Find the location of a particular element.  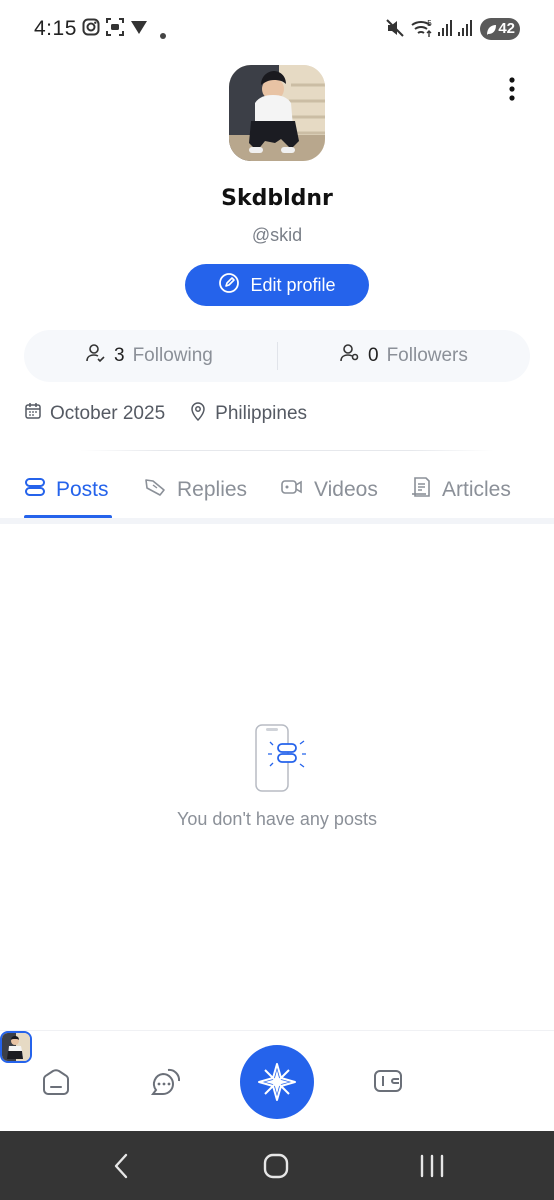

back-icon is located at coordinates (122, 1166).